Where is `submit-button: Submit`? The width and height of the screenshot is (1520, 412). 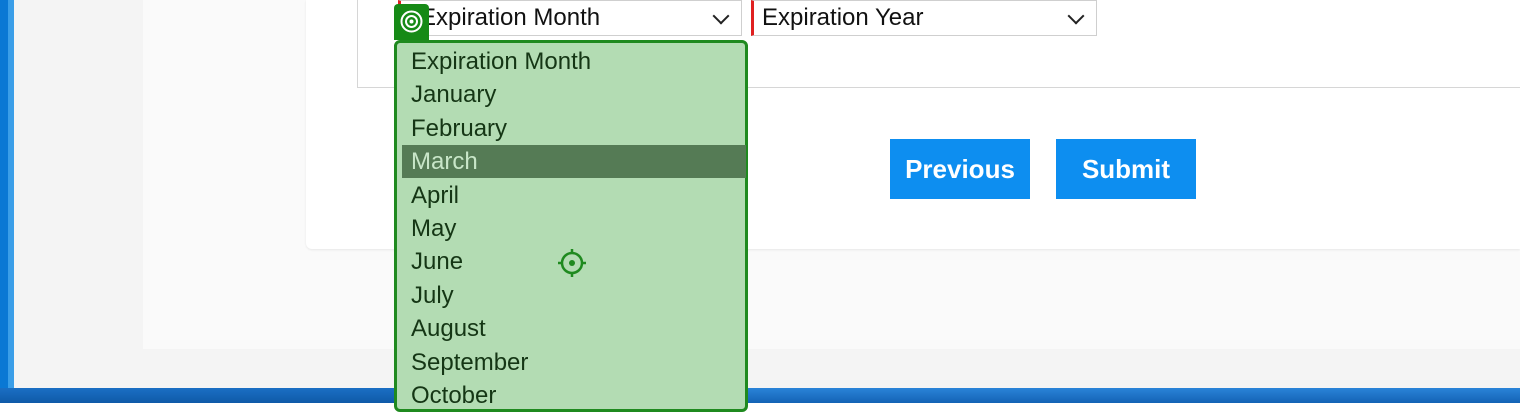
submit-button: Submit is located at coordinates (1126, 169).